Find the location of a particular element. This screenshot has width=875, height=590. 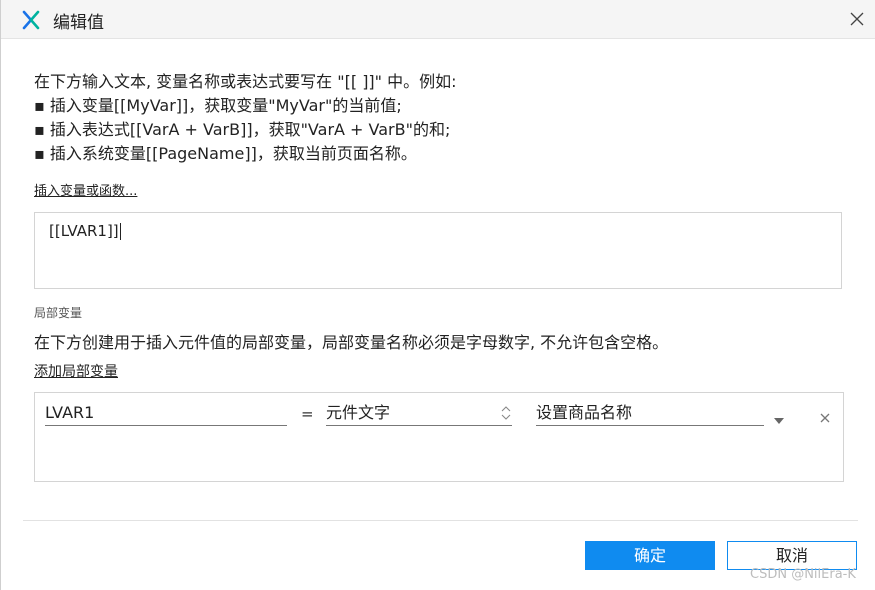

expression-text-wrap: [[LVAR1]] is located at coordinates (85, 231).